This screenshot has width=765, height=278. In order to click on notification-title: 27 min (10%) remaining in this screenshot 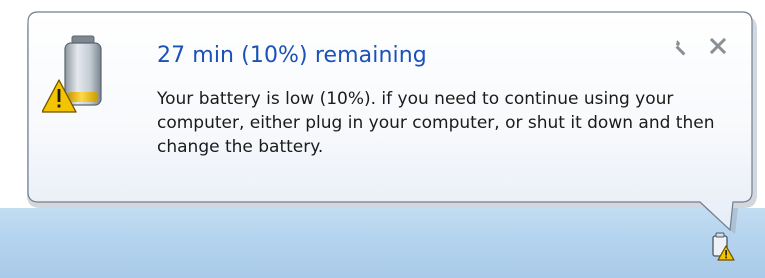, I will do `click(292, 55)`.